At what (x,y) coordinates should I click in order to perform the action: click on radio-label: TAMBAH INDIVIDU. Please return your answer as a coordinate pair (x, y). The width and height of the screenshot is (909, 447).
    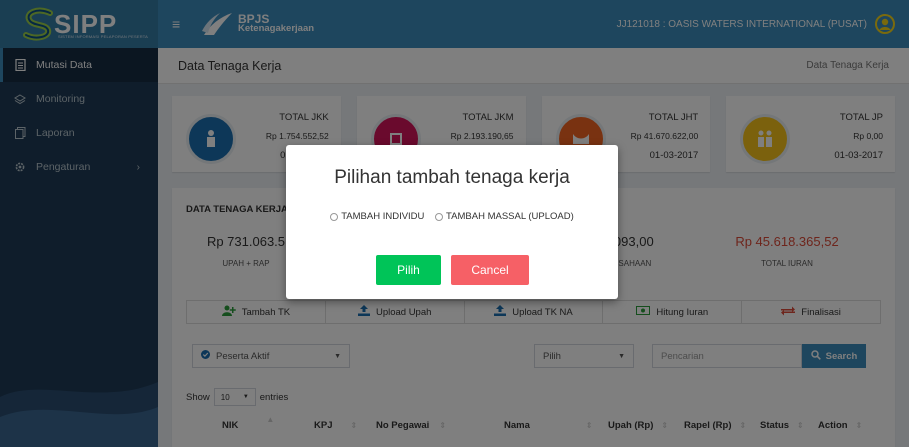
    Looking at the image, I should click on (383, 216).